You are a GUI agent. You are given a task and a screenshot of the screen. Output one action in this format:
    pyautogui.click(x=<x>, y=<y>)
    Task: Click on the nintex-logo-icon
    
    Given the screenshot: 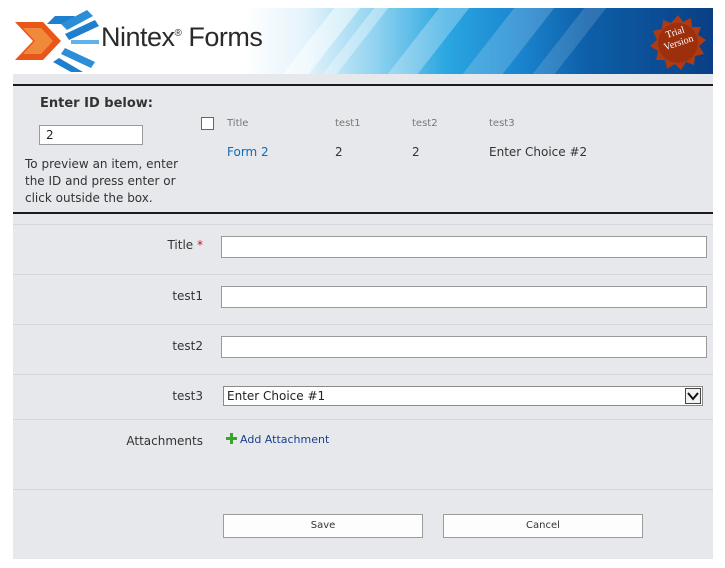 What is the action you would take?
    pyautogui.click(x=57, y=41)
    